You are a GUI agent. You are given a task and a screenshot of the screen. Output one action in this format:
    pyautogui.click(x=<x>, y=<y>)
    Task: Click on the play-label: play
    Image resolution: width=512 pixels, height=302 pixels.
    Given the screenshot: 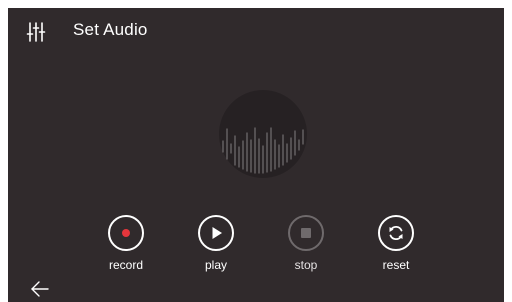 What is the action you would take?
    pyautogui.click(x=215, y=265)
    